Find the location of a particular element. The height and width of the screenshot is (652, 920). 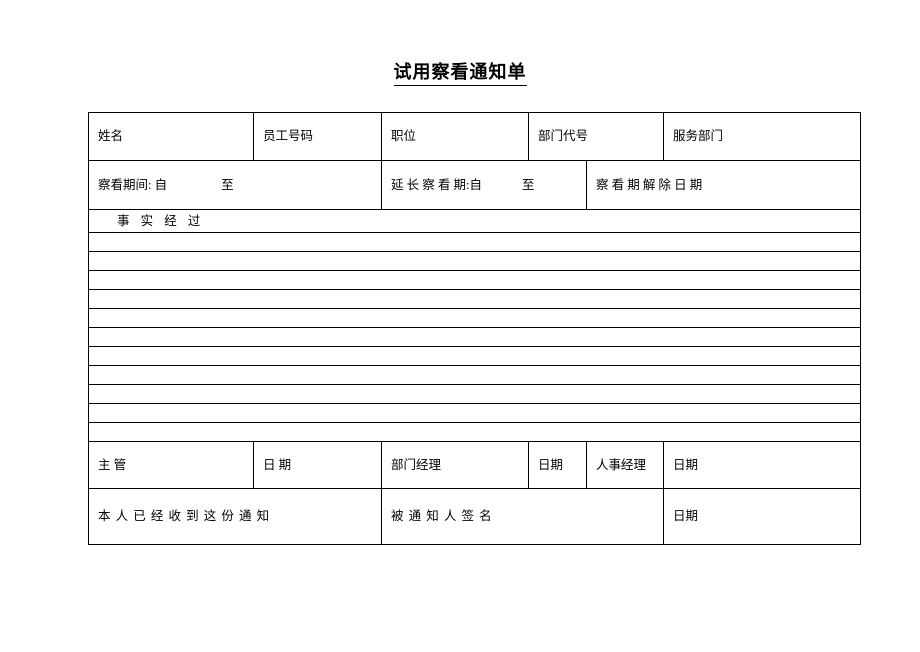

cell-hr-manager-date-label: 日期 is located at coordinates (762, 465).